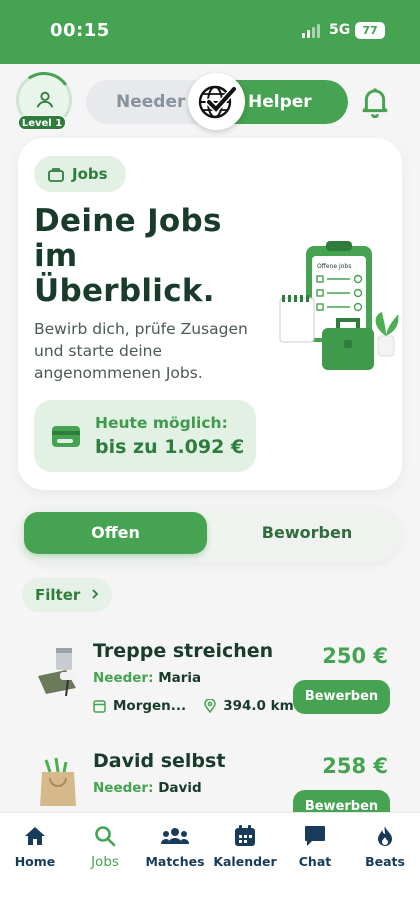 This screenshot has width=420, height=911. I want to click on job-status-tabs: Offen Beworben, so click(210, 534).